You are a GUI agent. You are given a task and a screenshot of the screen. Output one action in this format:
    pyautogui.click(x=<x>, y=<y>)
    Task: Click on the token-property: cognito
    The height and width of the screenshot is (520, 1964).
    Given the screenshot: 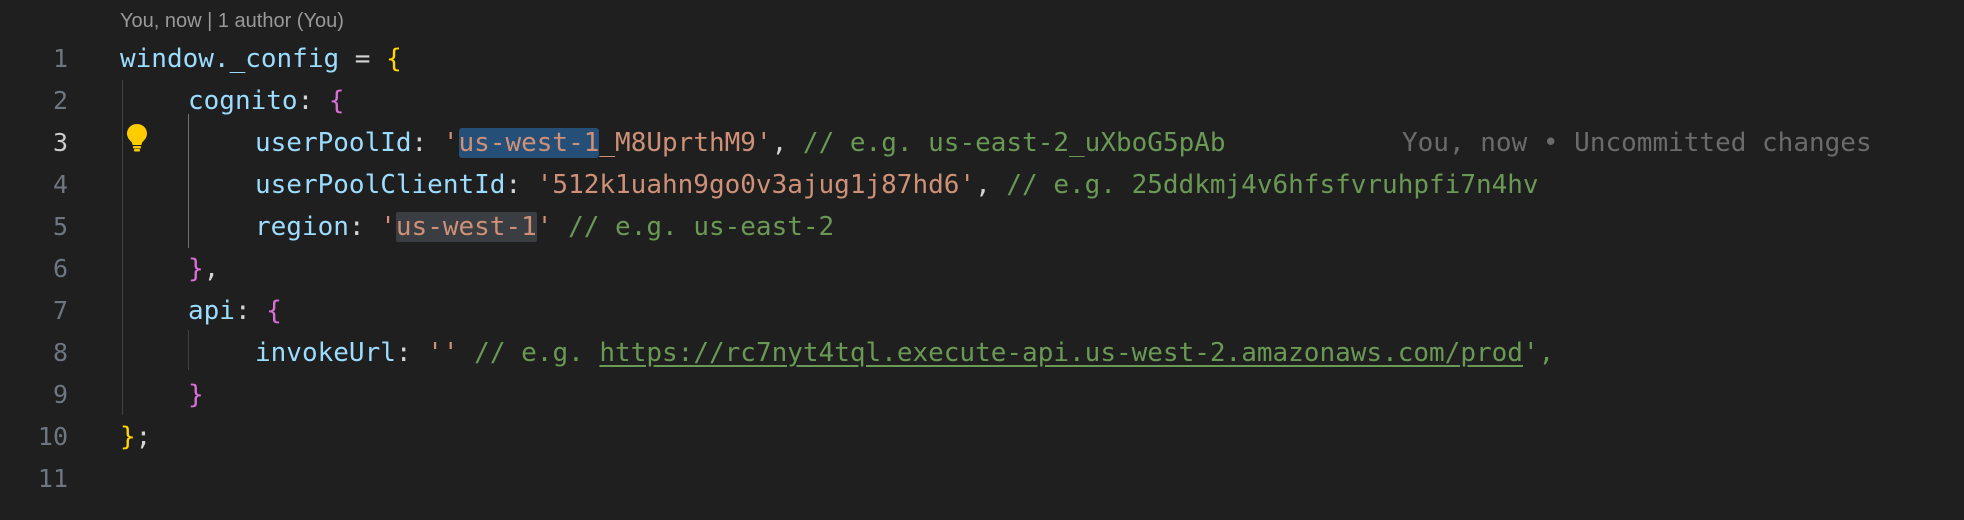 What is the action you would take?
    pyautogui.click(x=243, y=101)
    